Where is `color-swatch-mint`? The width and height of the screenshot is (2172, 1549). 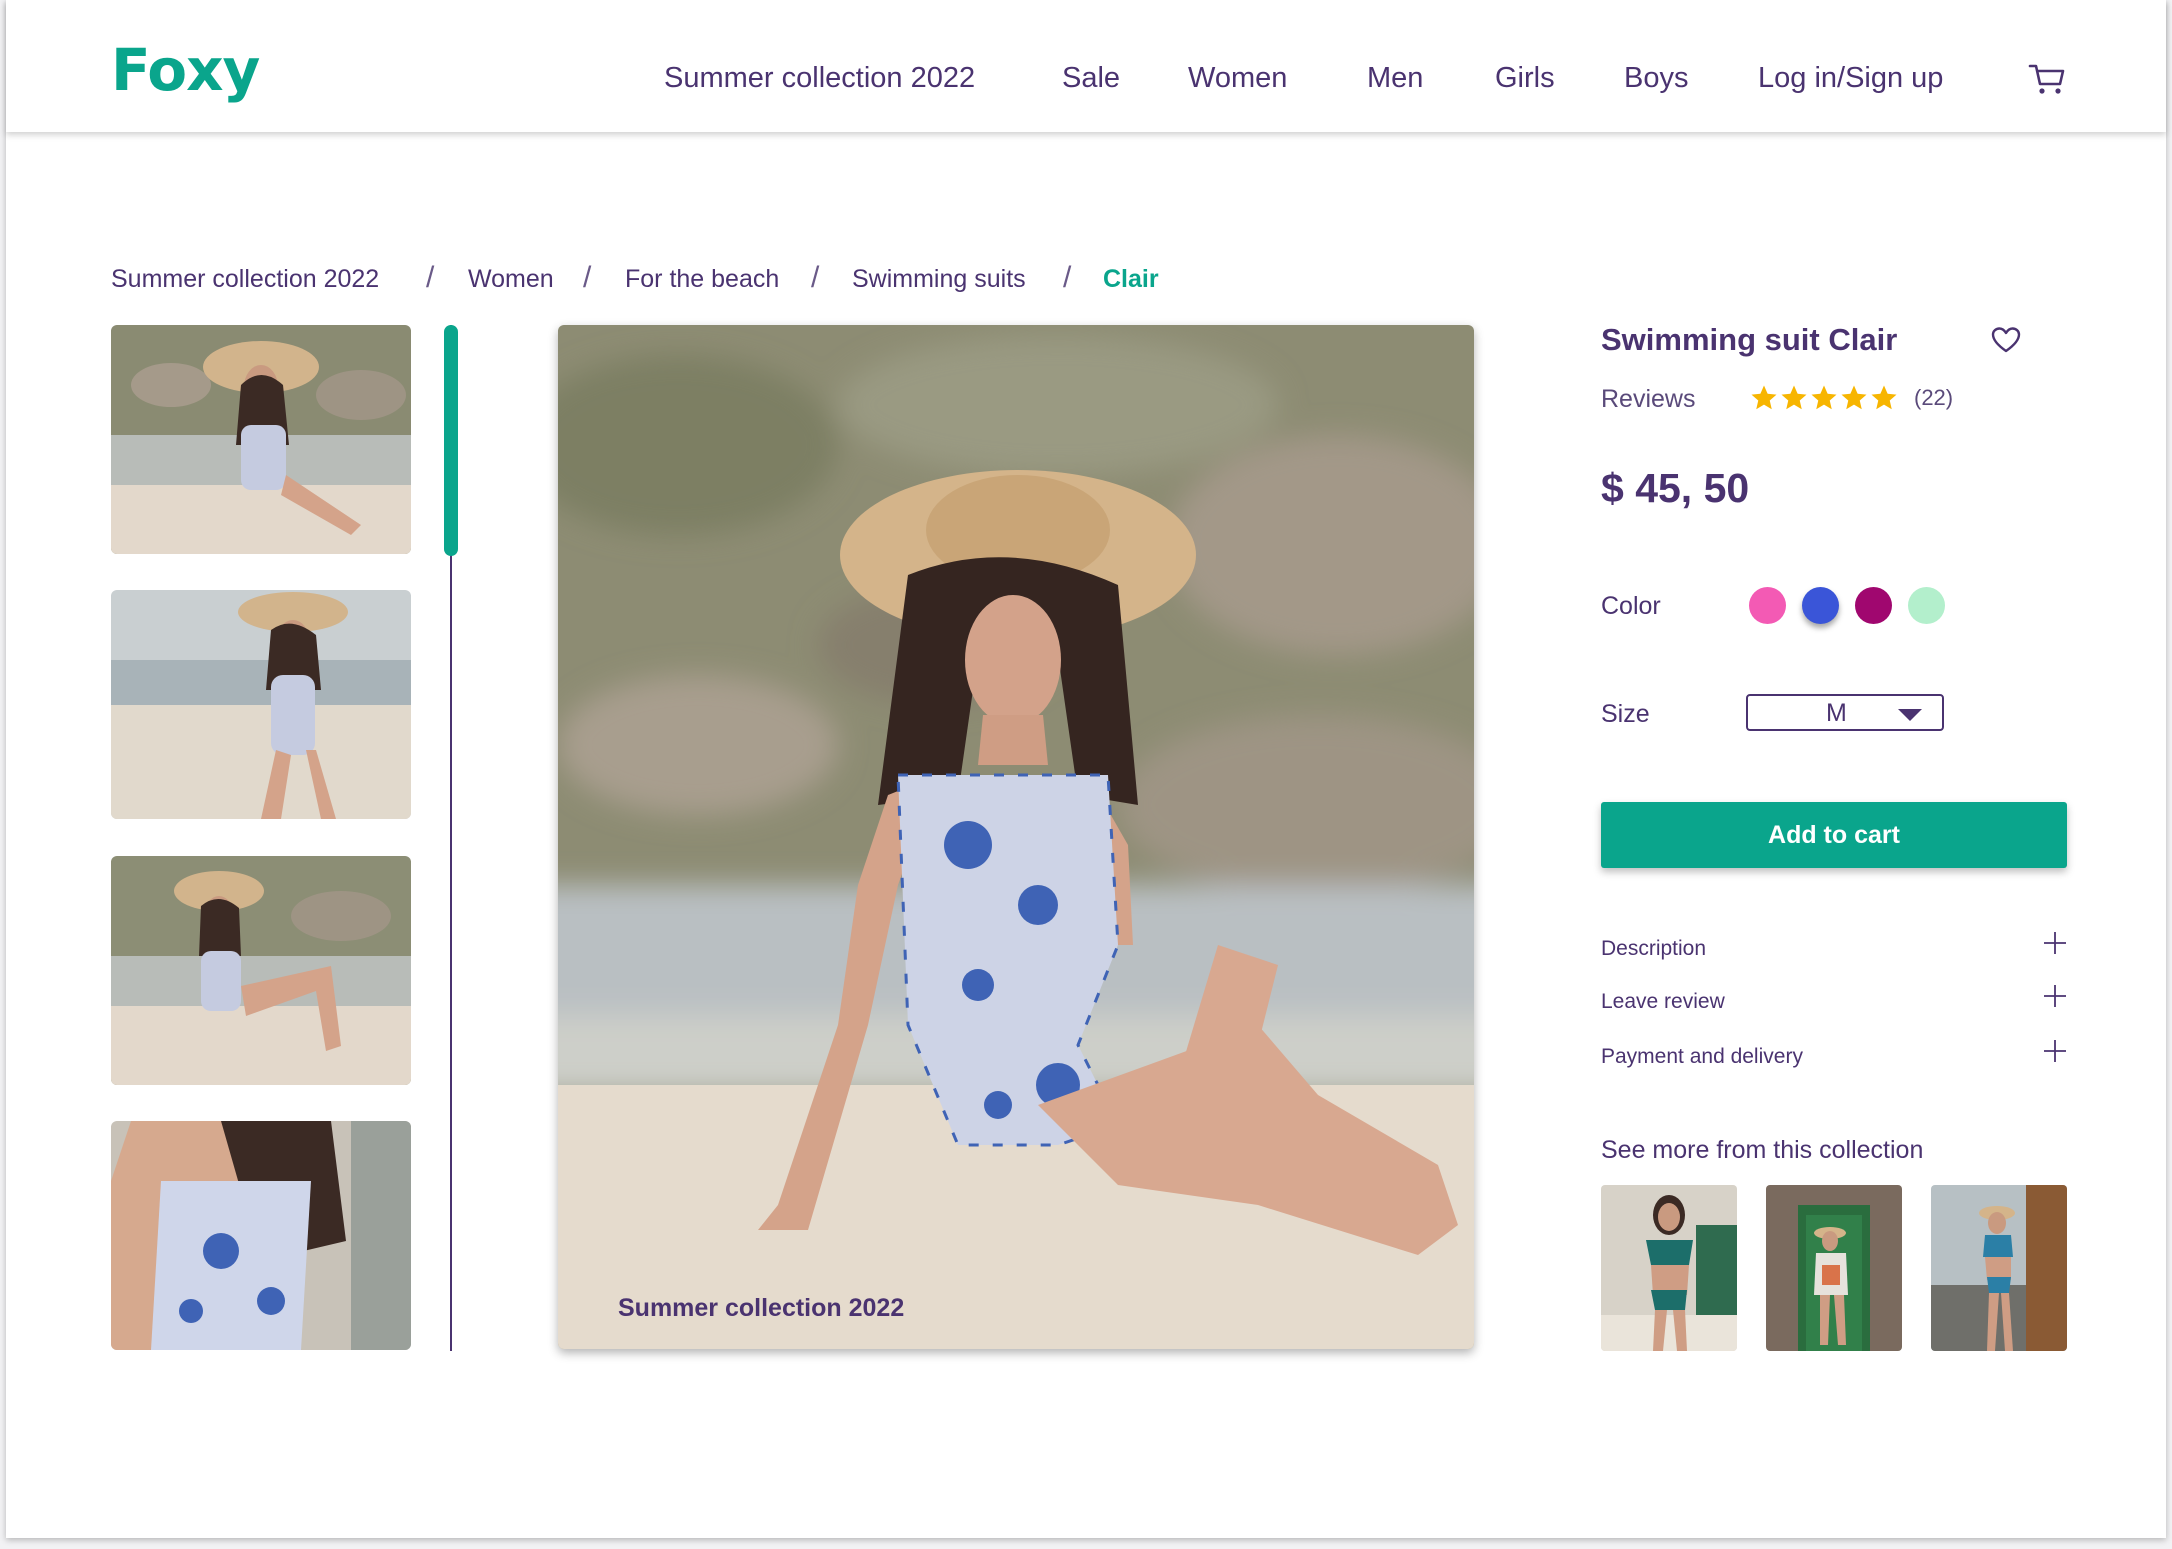
color-swatch-mint is located at coordinates (1926, 605).